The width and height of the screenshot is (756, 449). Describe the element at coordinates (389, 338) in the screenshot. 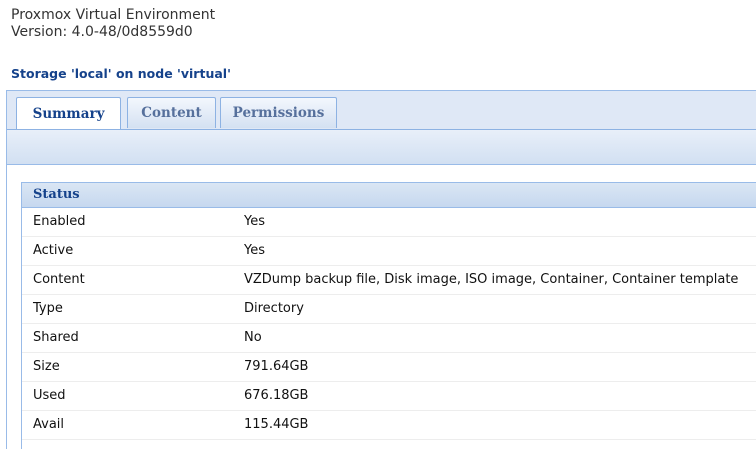

I see `status-row-shared: Shared No` at that location.